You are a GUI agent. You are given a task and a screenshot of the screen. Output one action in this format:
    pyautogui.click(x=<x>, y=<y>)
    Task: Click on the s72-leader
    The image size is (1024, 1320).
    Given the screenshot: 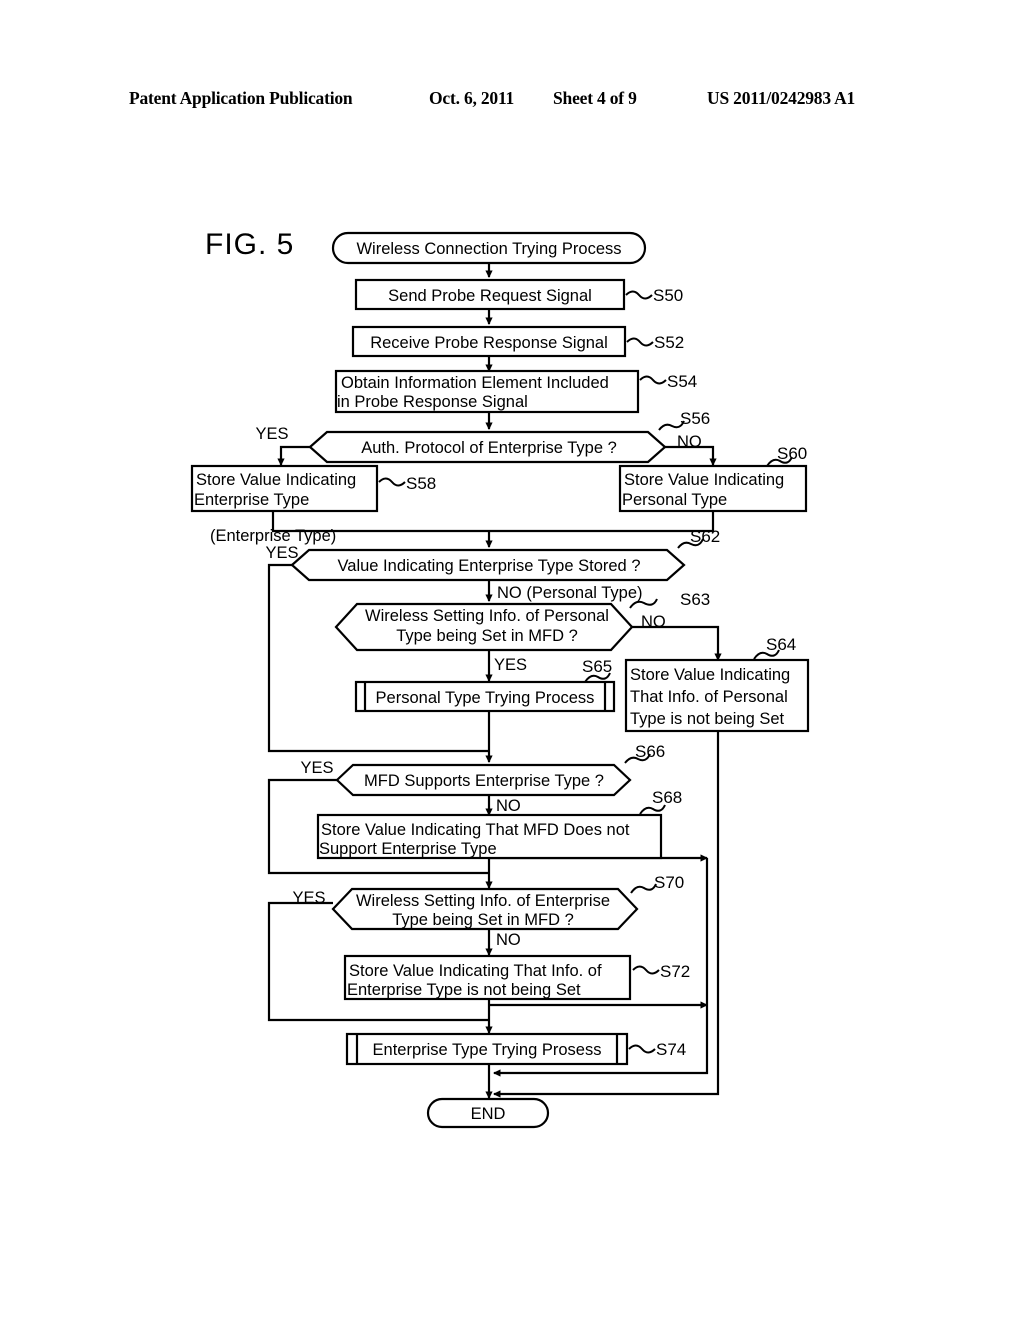 What is the action you would take?
    pyautogui.click(x=646, y=970)
    